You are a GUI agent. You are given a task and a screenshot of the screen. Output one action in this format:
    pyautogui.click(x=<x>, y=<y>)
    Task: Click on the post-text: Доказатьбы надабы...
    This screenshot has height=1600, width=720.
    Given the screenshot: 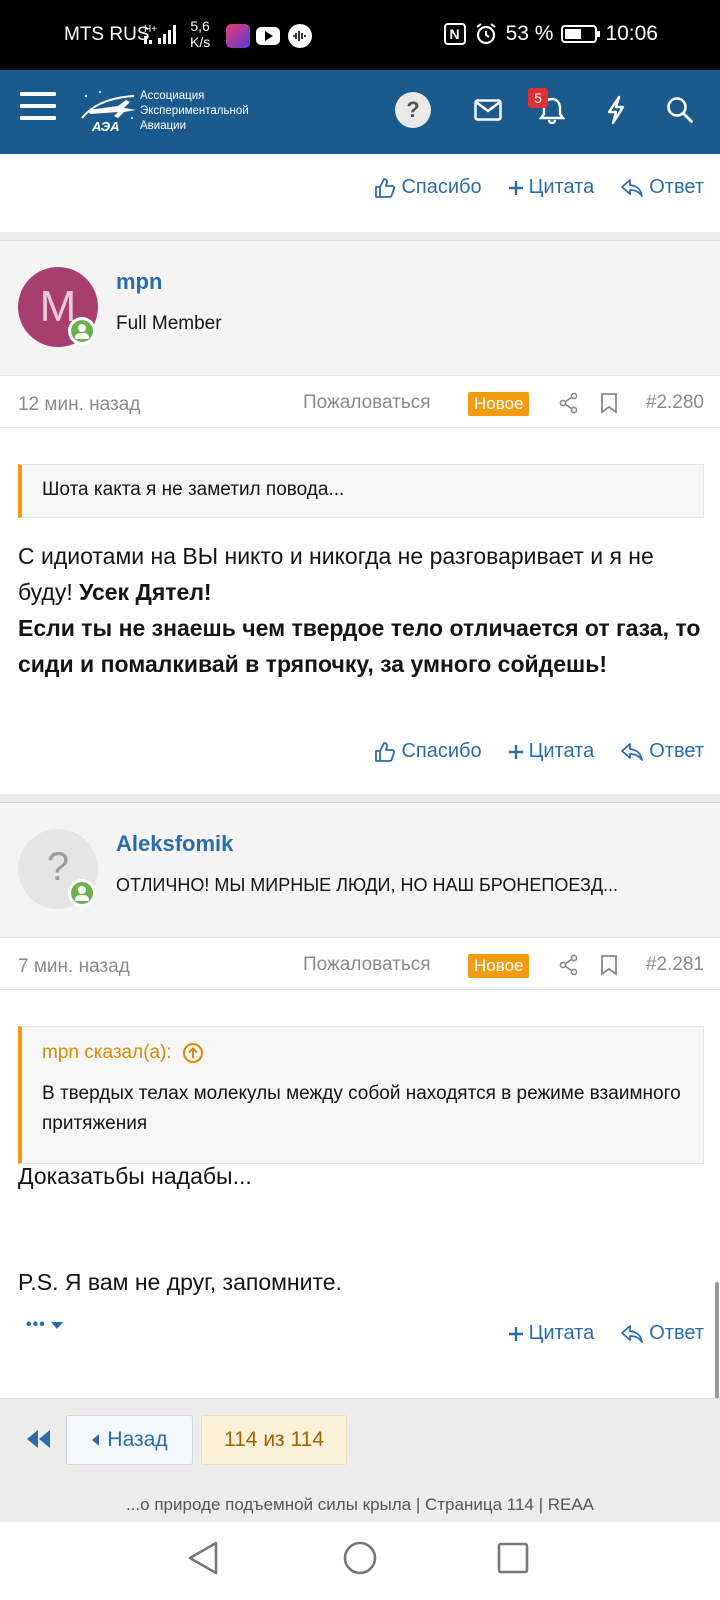 What is the action you would take?
    pyautogui.click(x=135, y=1176)
    